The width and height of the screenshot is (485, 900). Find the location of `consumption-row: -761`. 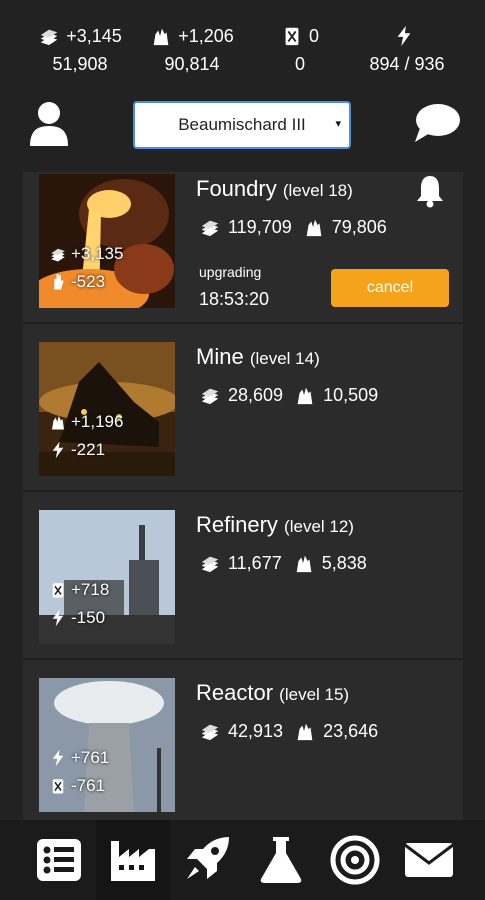

consumption-row: -761 is located at coordinates (77, 786).